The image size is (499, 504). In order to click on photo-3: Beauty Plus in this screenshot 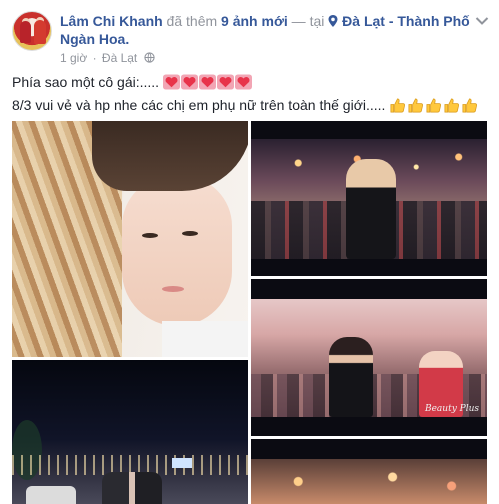, I will do `click(369, 357)`.